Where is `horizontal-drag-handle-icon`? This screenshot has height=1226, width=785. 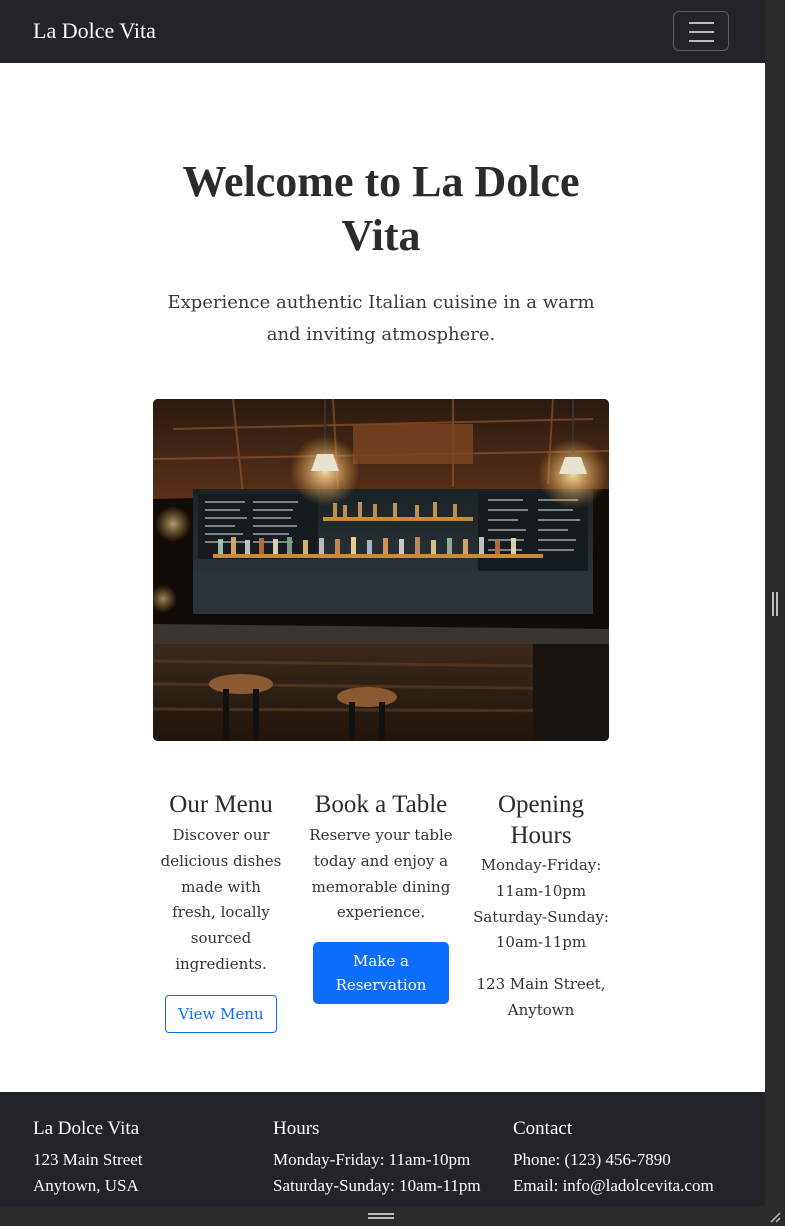
horizontal-drag-handle-icon is located at coordinates (381, 1216).